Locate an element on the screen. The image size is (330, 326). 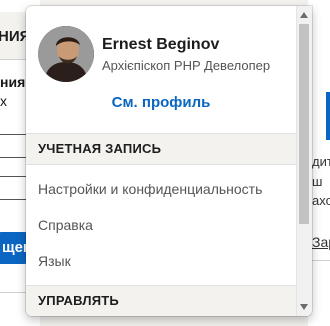
scrollbar-thumb is located at coordinates (304, 124).